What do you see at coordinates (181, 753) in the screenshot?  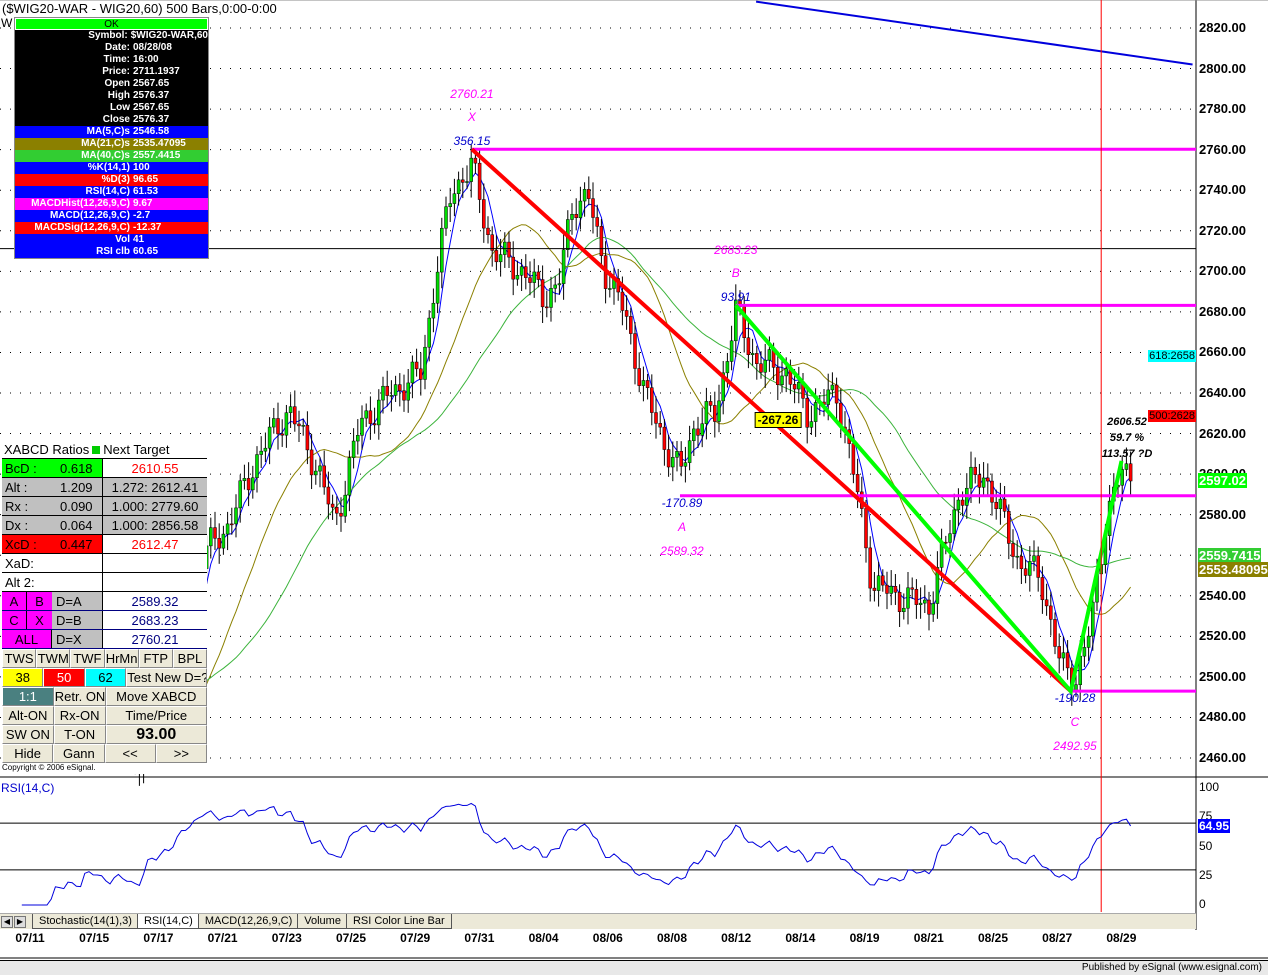 I see `button-: >>` at bounding box center [181, 753].